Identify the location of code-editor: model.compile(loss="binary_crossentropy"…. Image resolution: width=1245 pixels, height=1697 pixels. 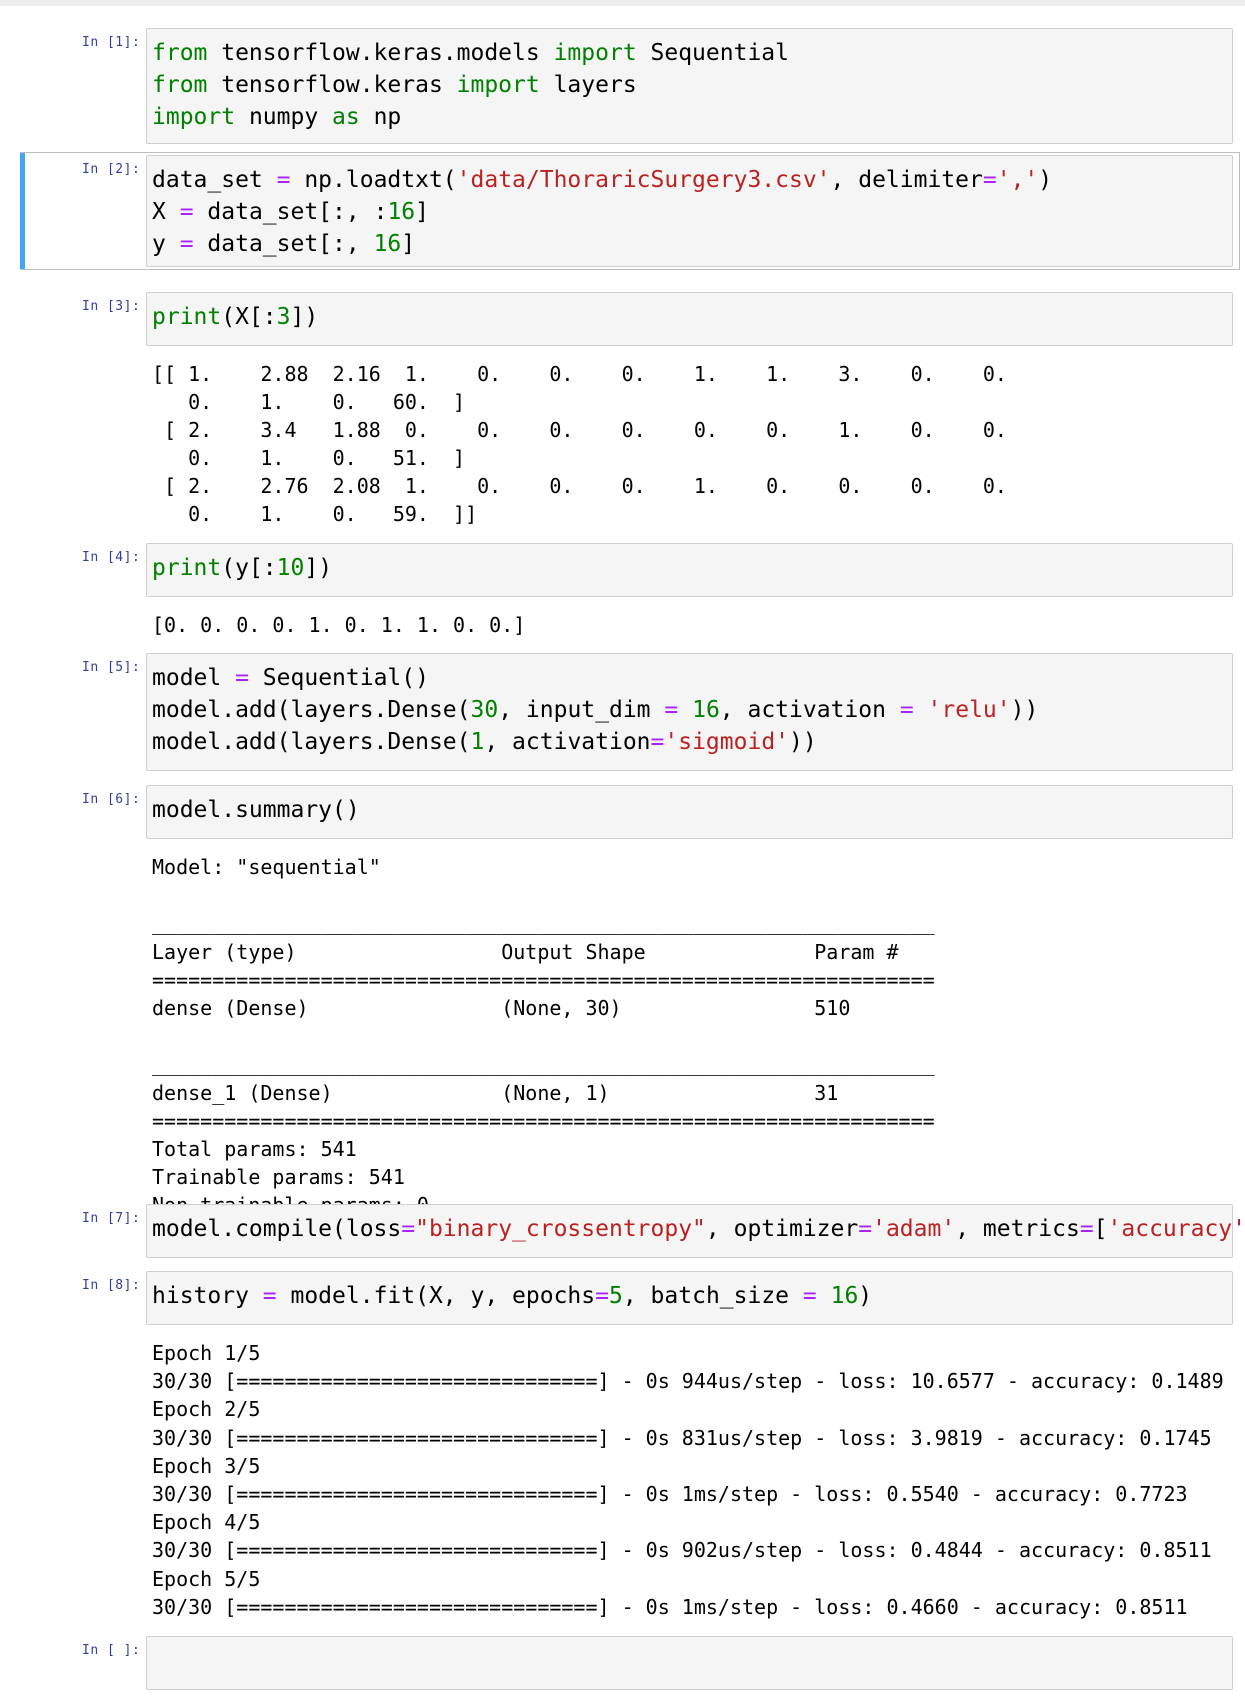
(698, 1229).